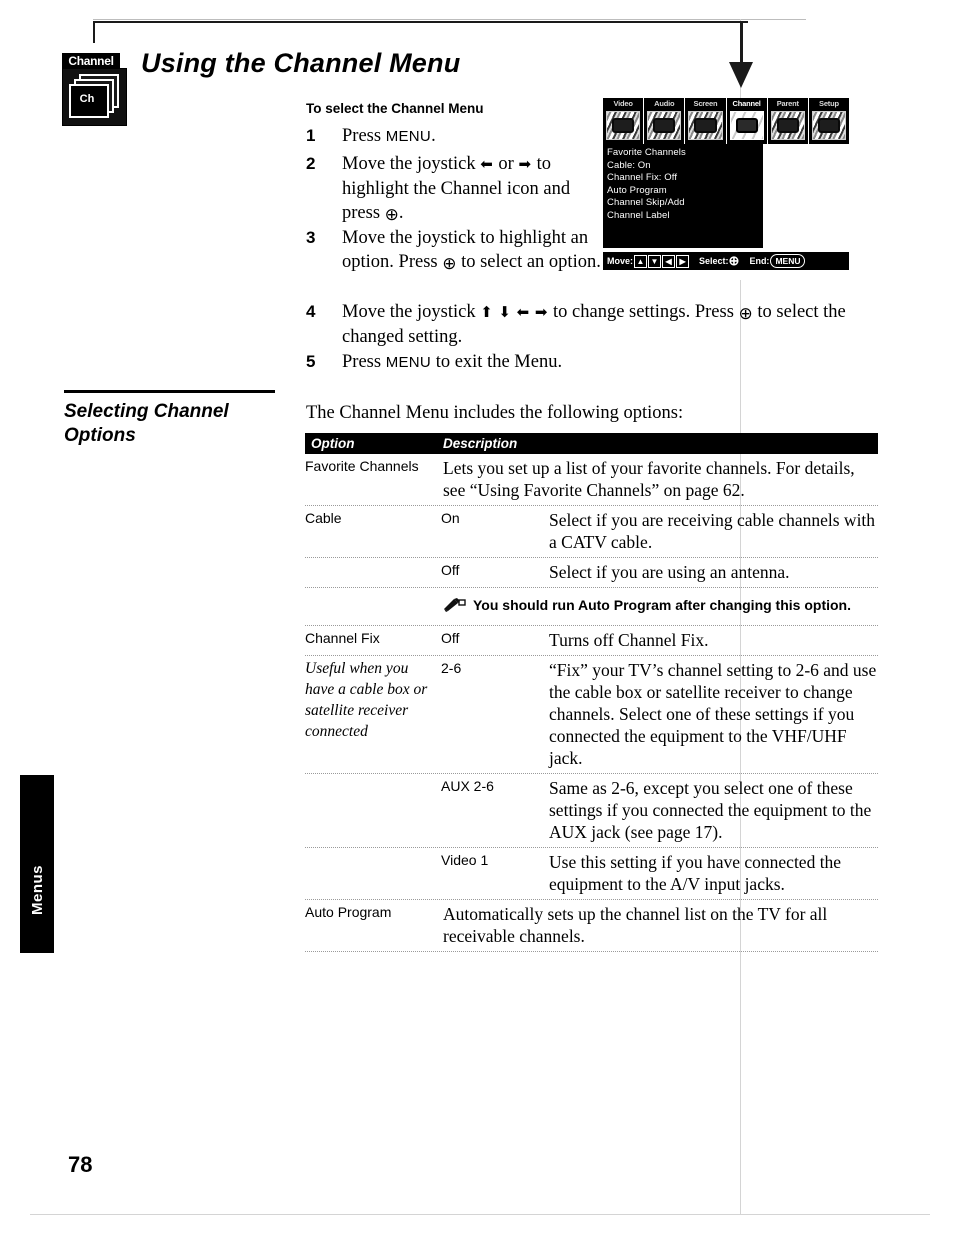 The height and width of the screenshot is (1236, 954). What do you see at coordinates (362, 466) in the screenshot?
I see `table-cell-option: Favorite Channels` at bounding box center [362, 466].